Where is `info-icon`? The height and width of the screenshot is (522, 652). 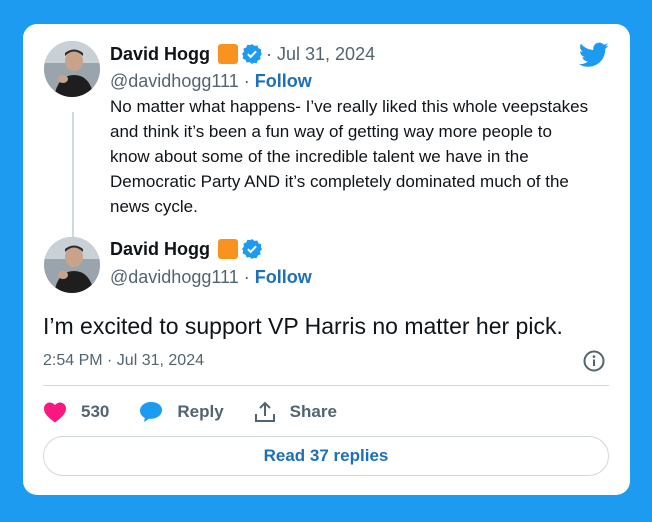
info-icon is located at coordinates (594, 361).